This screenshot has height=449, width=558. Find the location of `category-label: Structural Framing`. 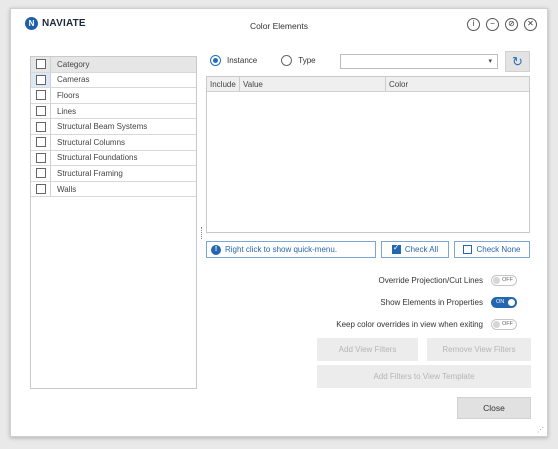

category-label: Structural Framing is located at coordinates (90, 173).